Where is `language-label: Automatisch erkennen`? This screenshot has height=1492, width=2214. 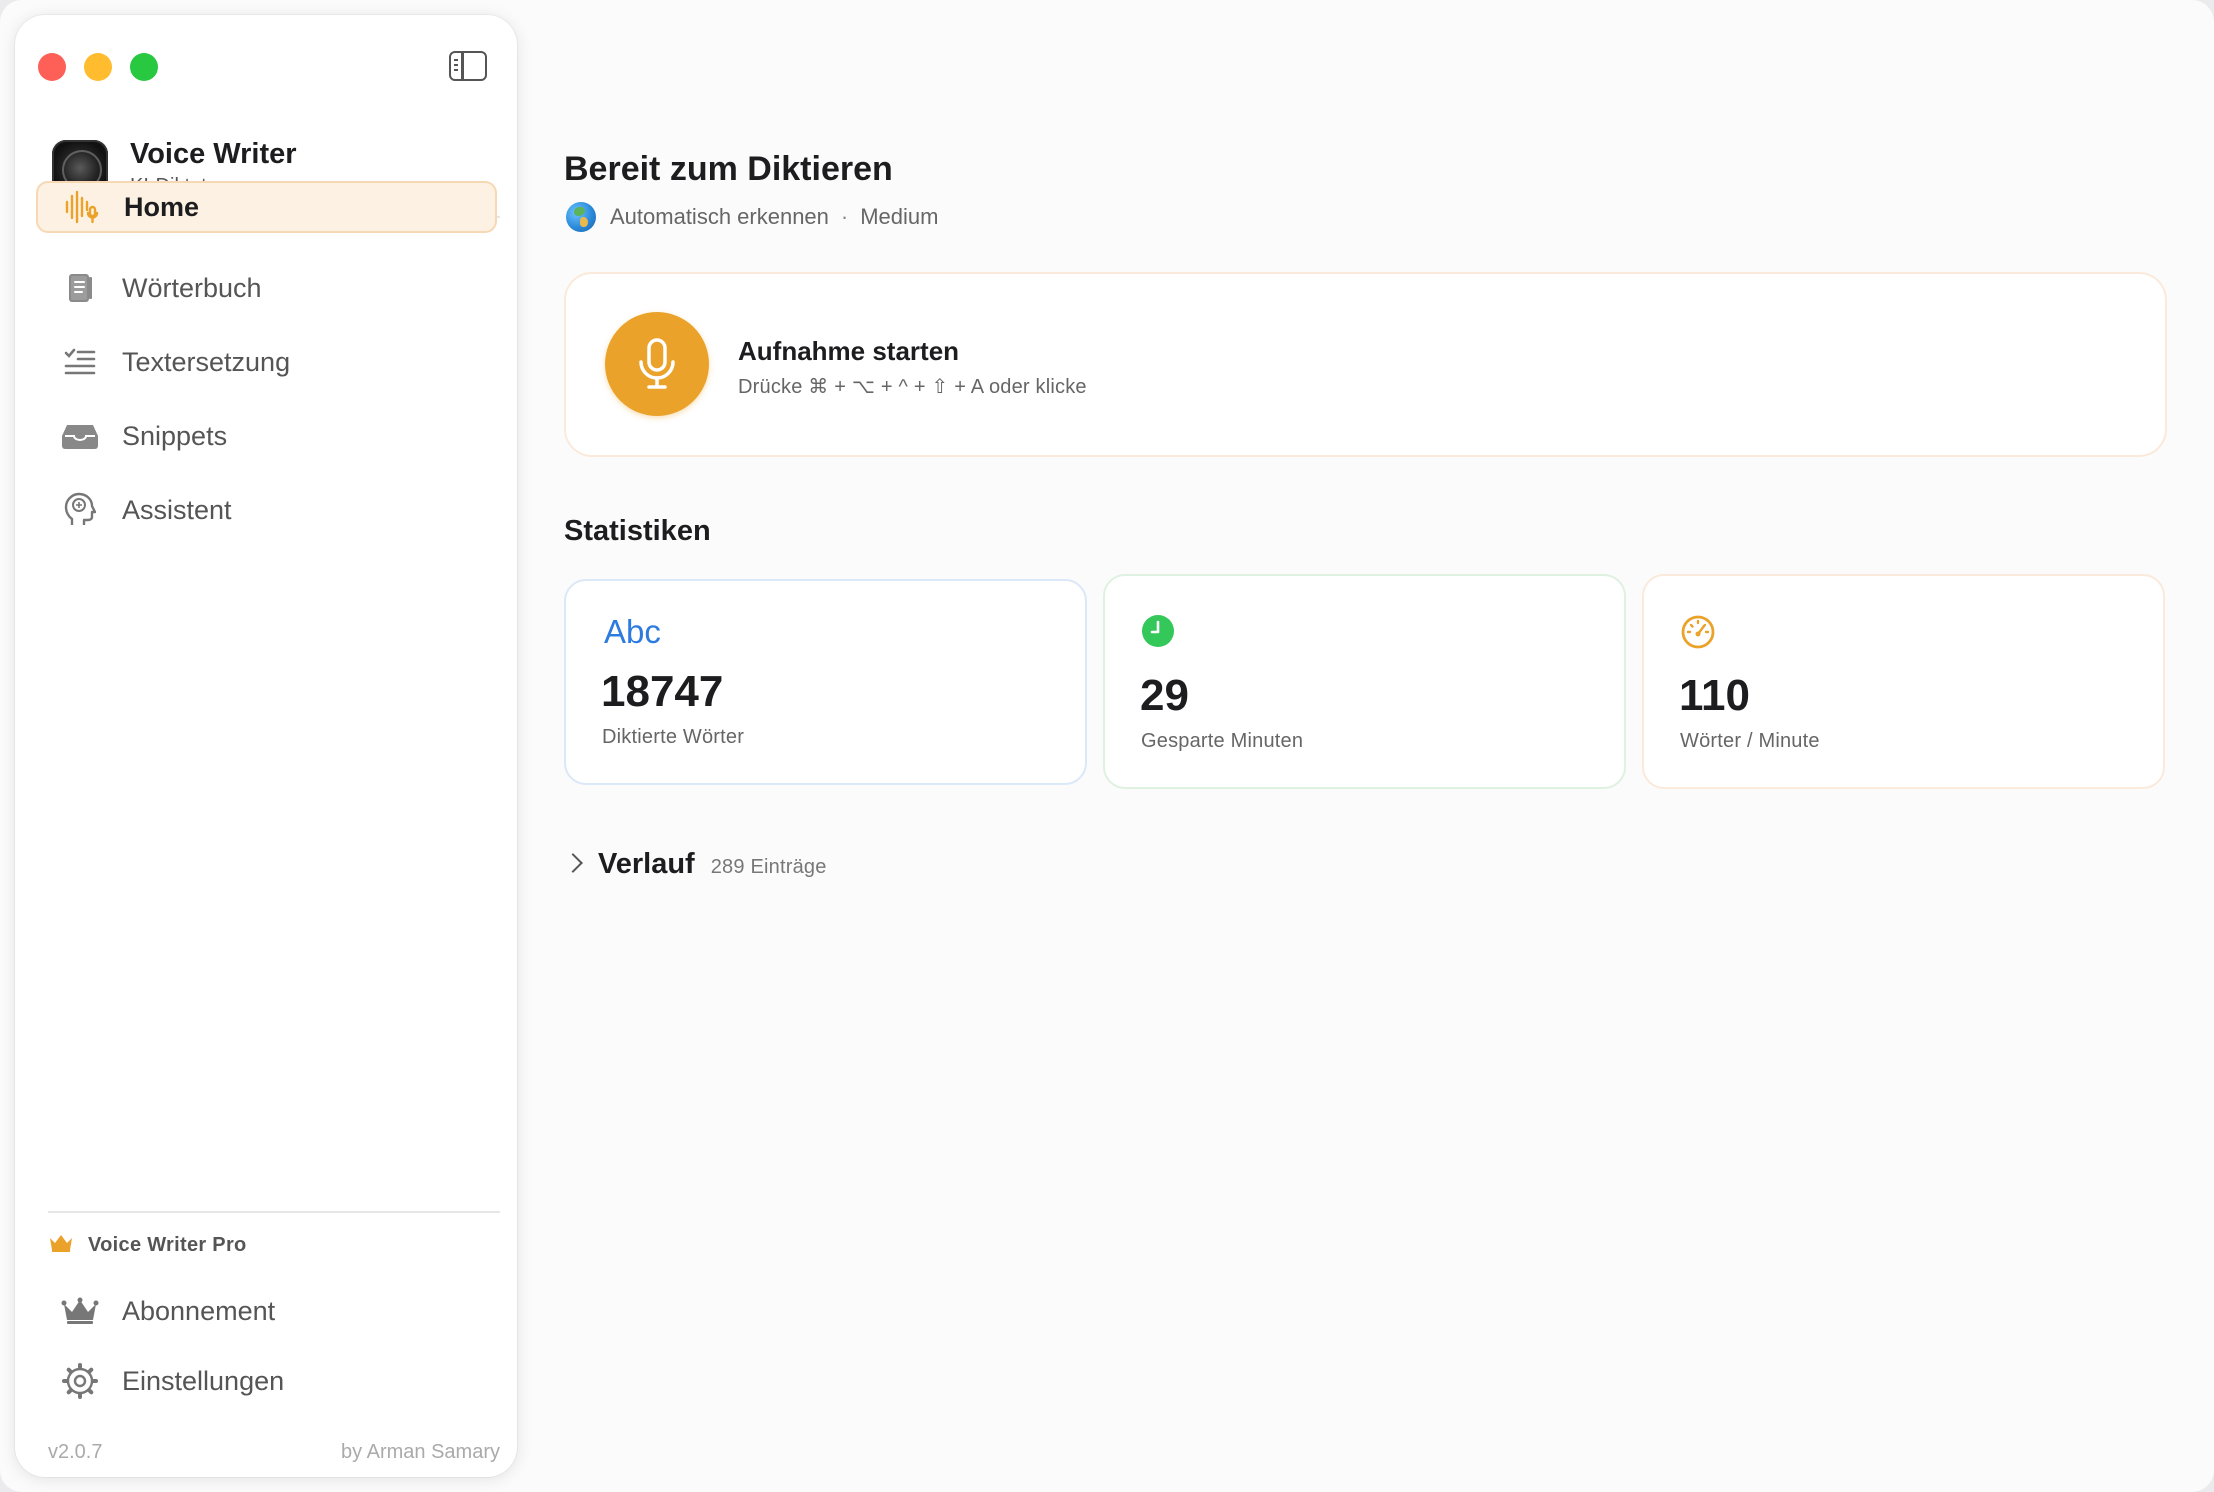
language-label: Automatisch erkennen is located at coordinates (719, 216).